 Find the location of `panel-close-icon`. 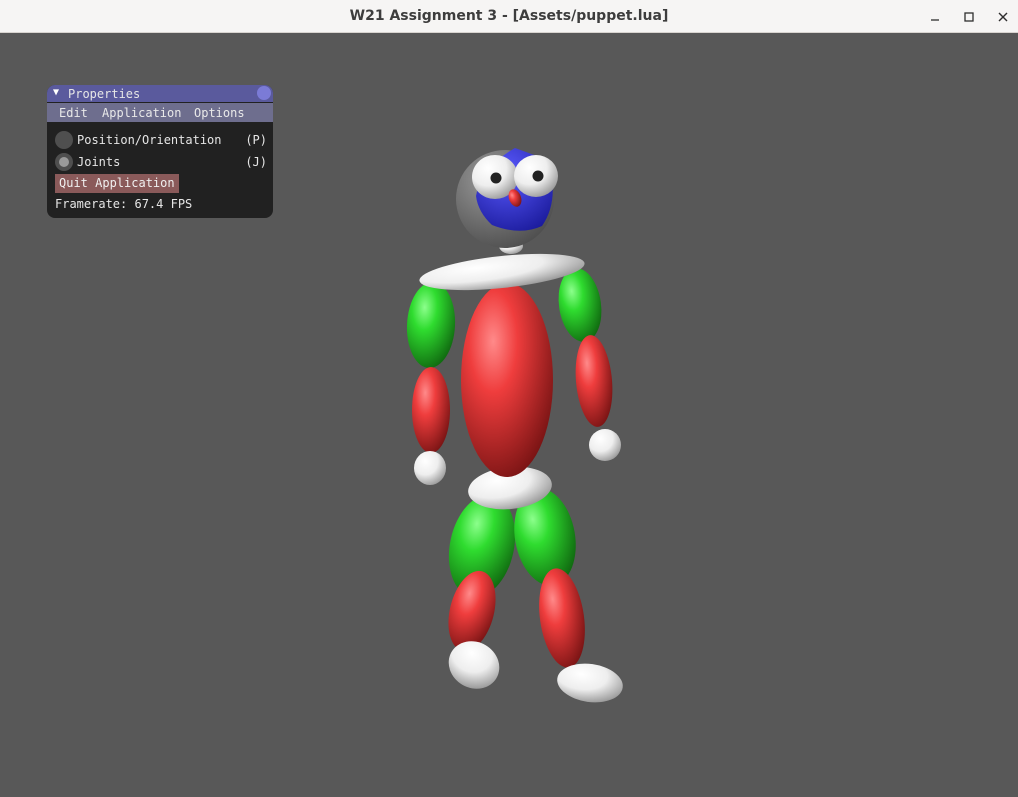

panel-close-icon is located at coordinates (264, 93).